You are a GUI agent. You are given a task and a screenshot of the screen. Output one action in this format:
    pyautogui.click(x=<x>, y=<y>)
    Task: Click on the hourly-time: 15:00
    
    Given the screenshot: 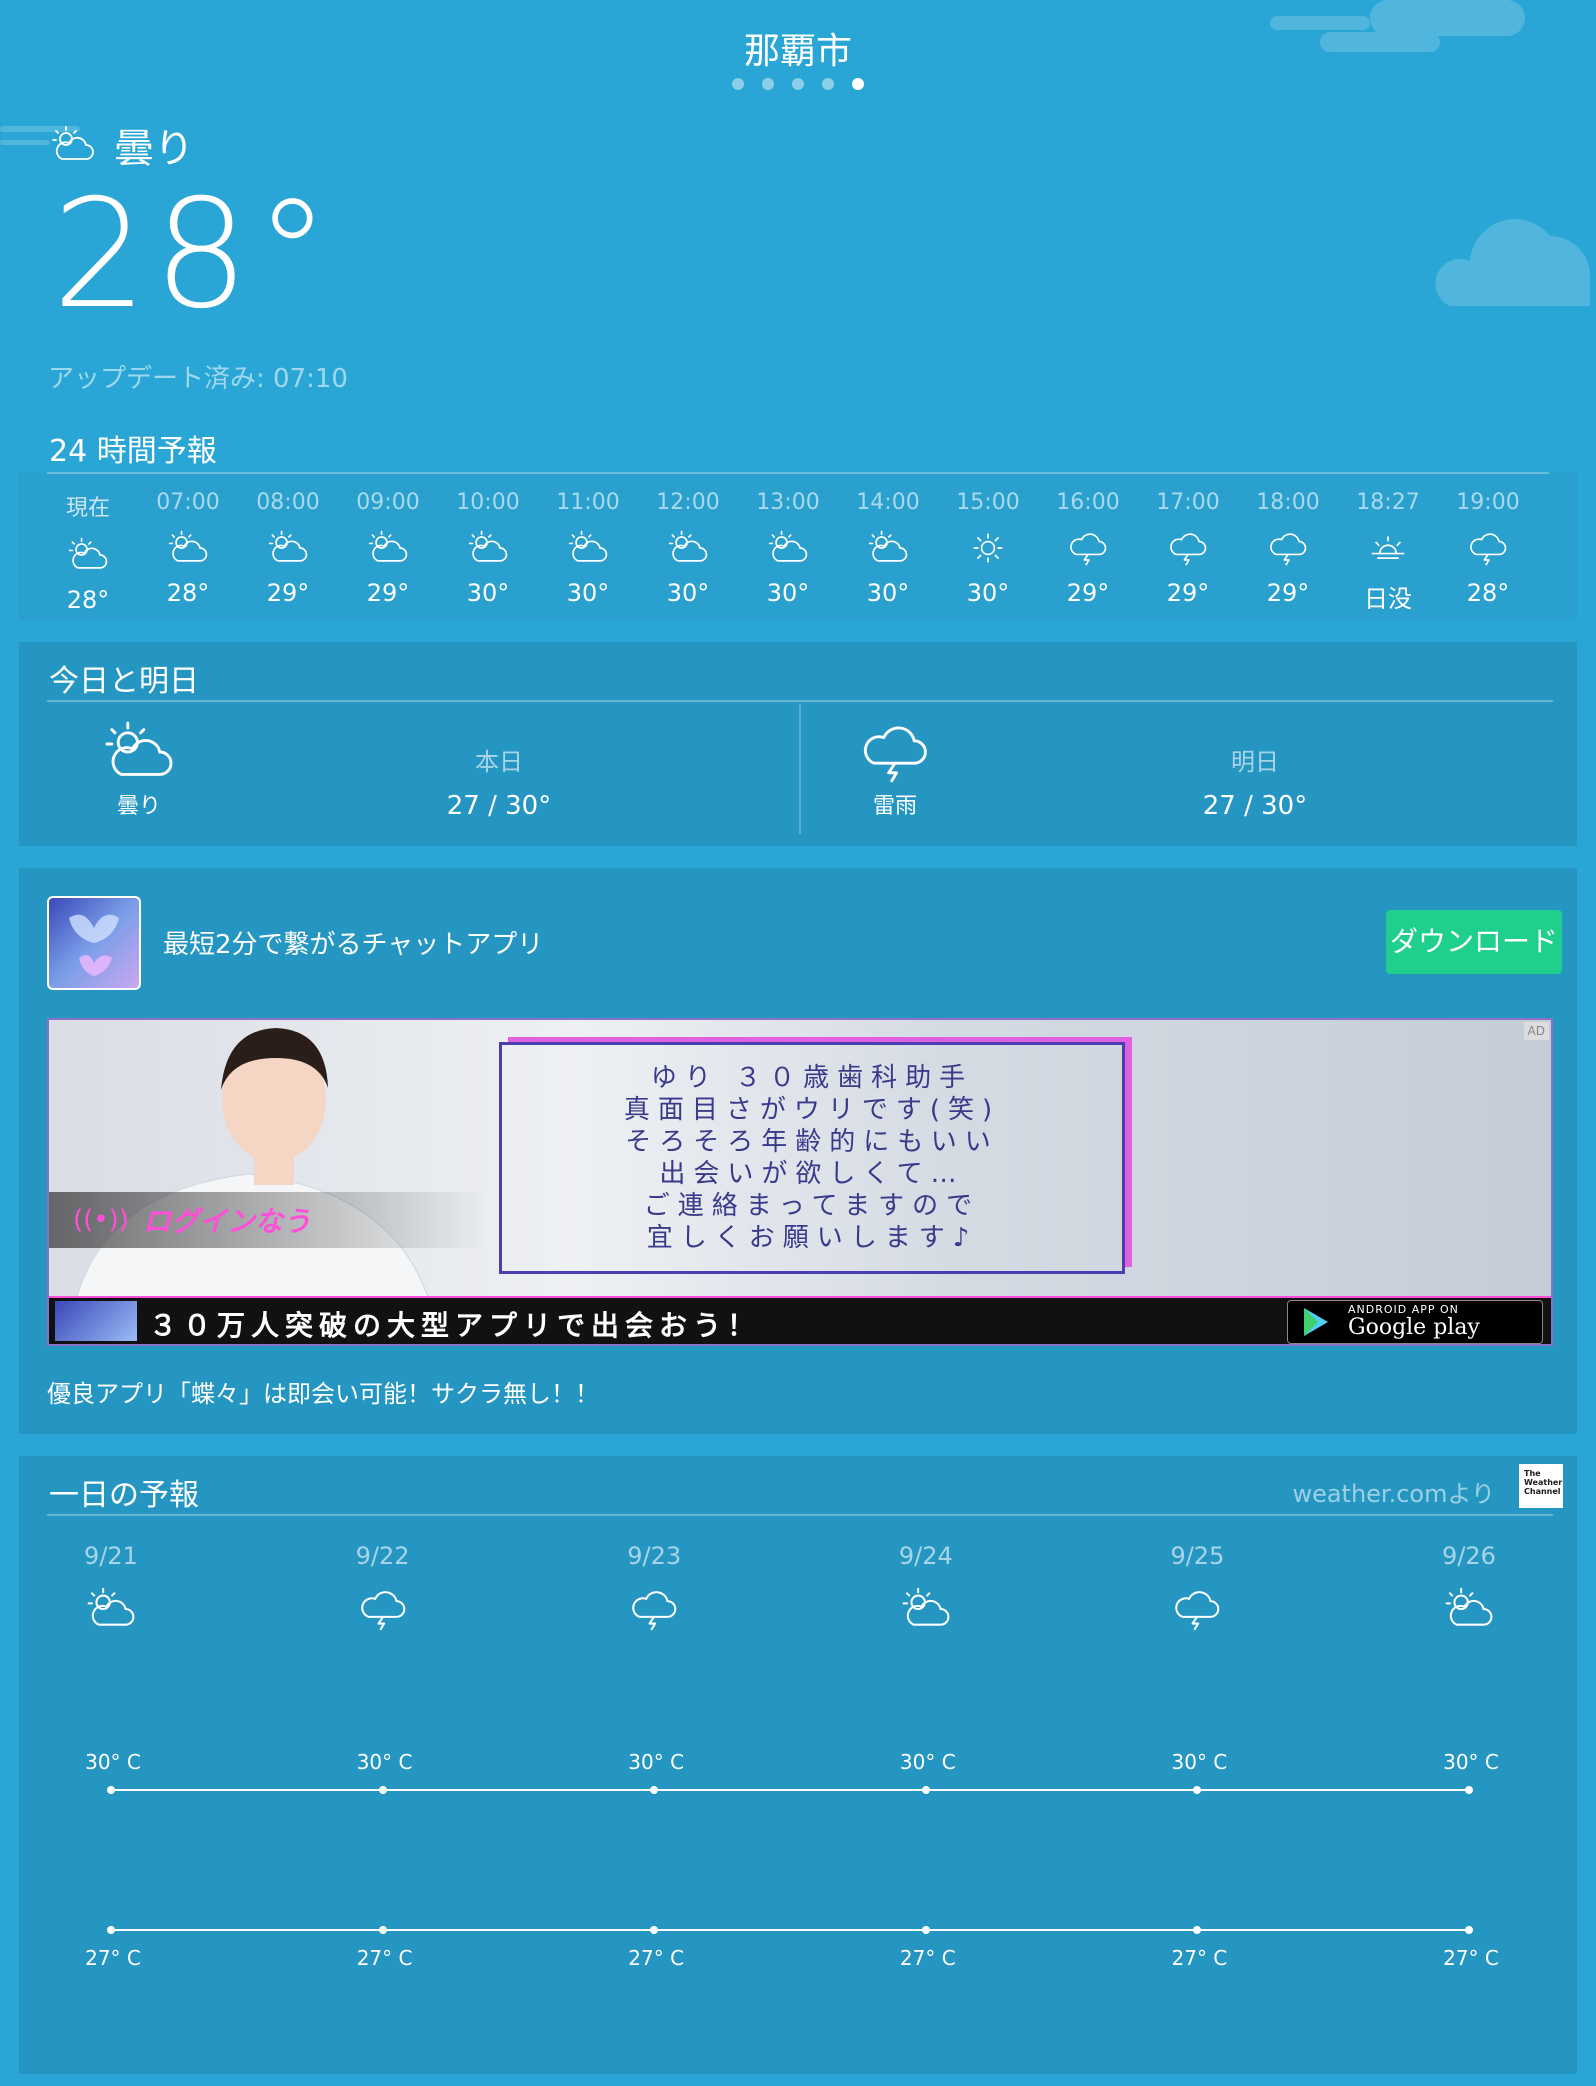 What is the action you would take?
    pyautogui.click(x=988, y=502)
    